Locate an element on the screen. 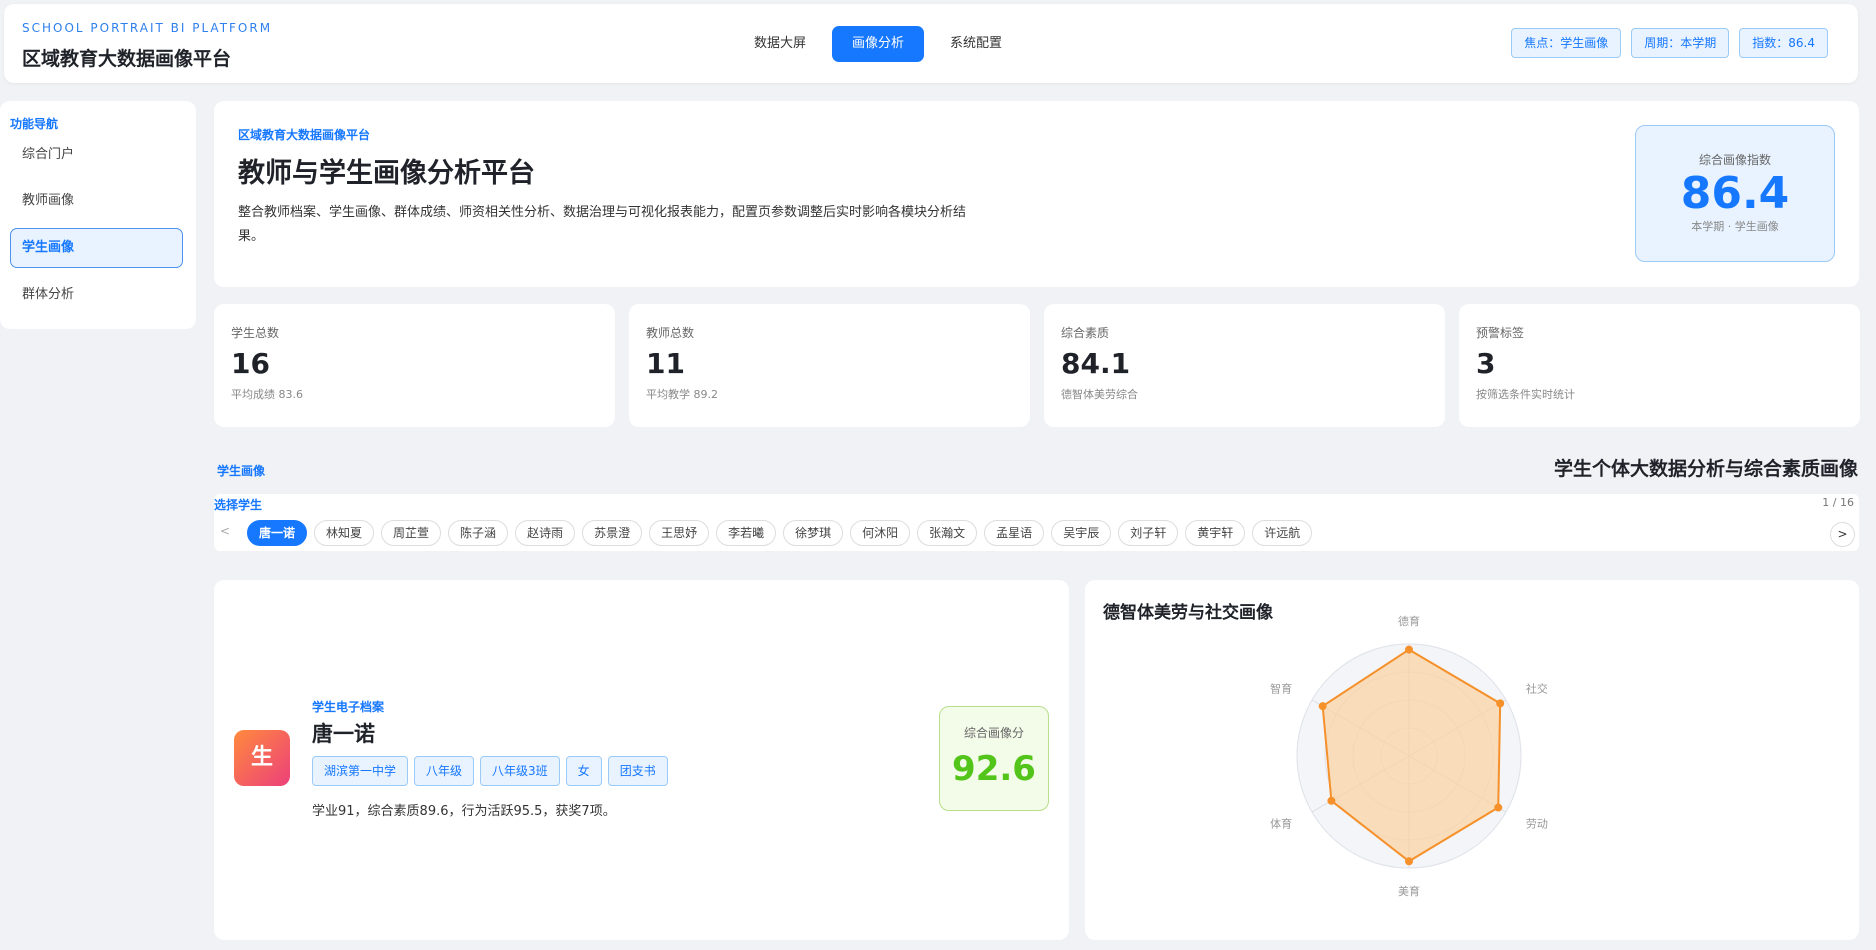 This screenshot has width=1876, height=950. sidebar: 功能导航 综合门户 教师画像 学生画像 群体分析 is located at coordinates (98, 215).